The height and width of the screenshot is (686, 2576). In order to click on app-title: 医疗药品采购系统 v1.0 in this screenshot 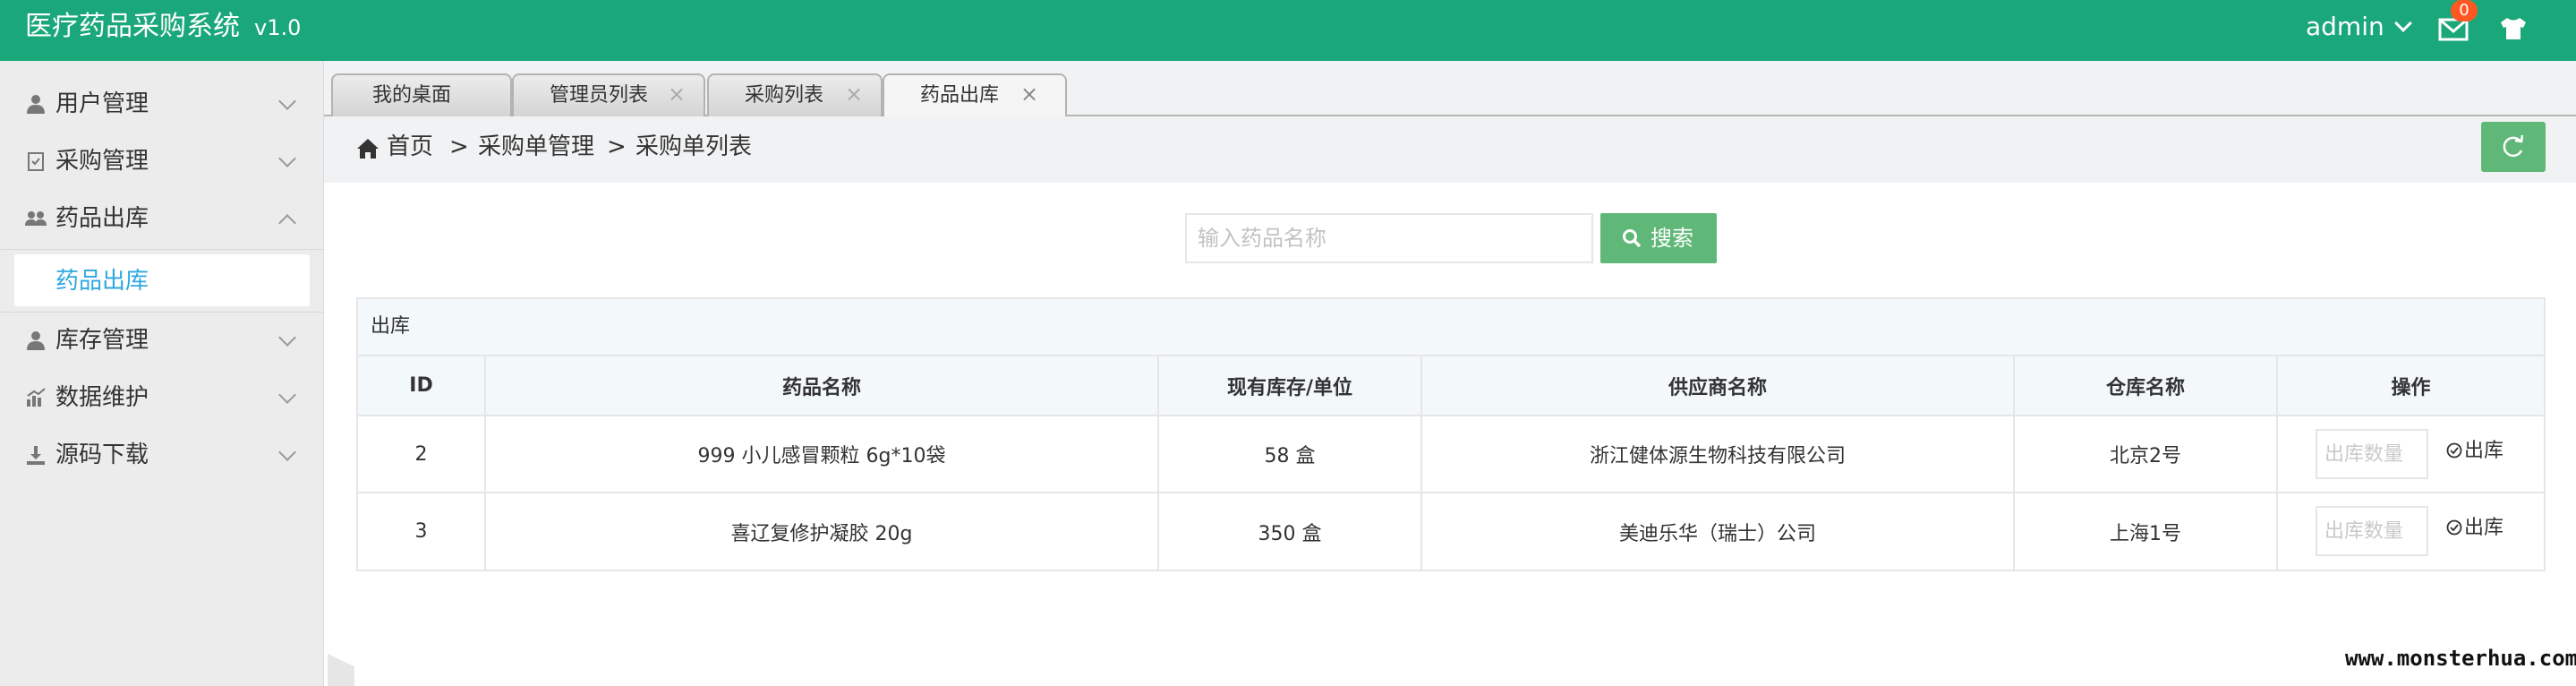, I will do `click(163, 27)`.